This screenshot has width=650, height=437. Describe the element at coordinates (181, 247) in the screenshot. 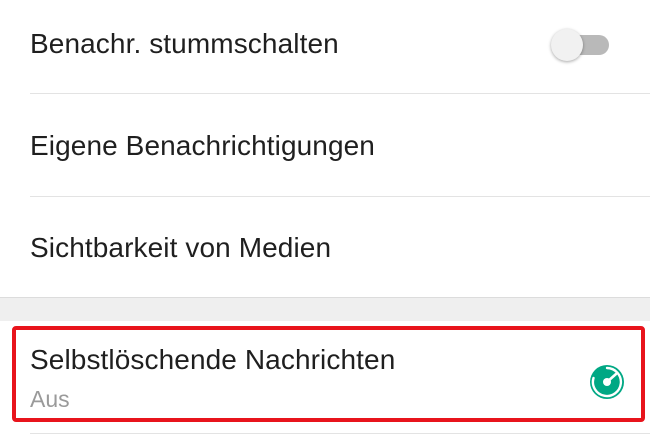

I see `media-visibility-label: Sichtbarkeit von Medien` at that location.